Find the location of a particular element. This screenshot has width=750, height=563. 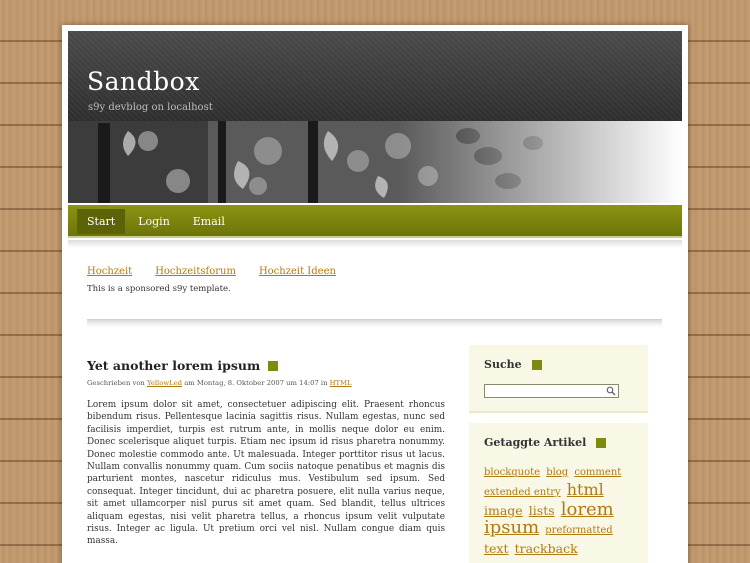

post-title-row: Yet another lorem ipsum is located at coordinates (266, 365).